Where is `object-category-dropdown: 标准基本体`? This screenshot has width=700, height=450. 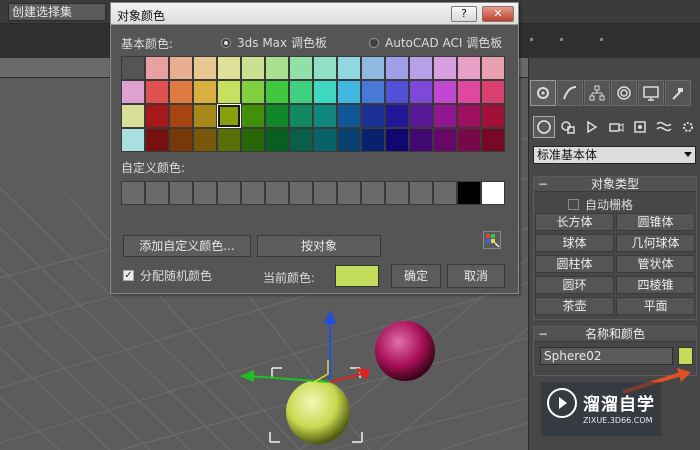
object-category-dropdown: 标准基本体 is located at coordinates (614, 155).